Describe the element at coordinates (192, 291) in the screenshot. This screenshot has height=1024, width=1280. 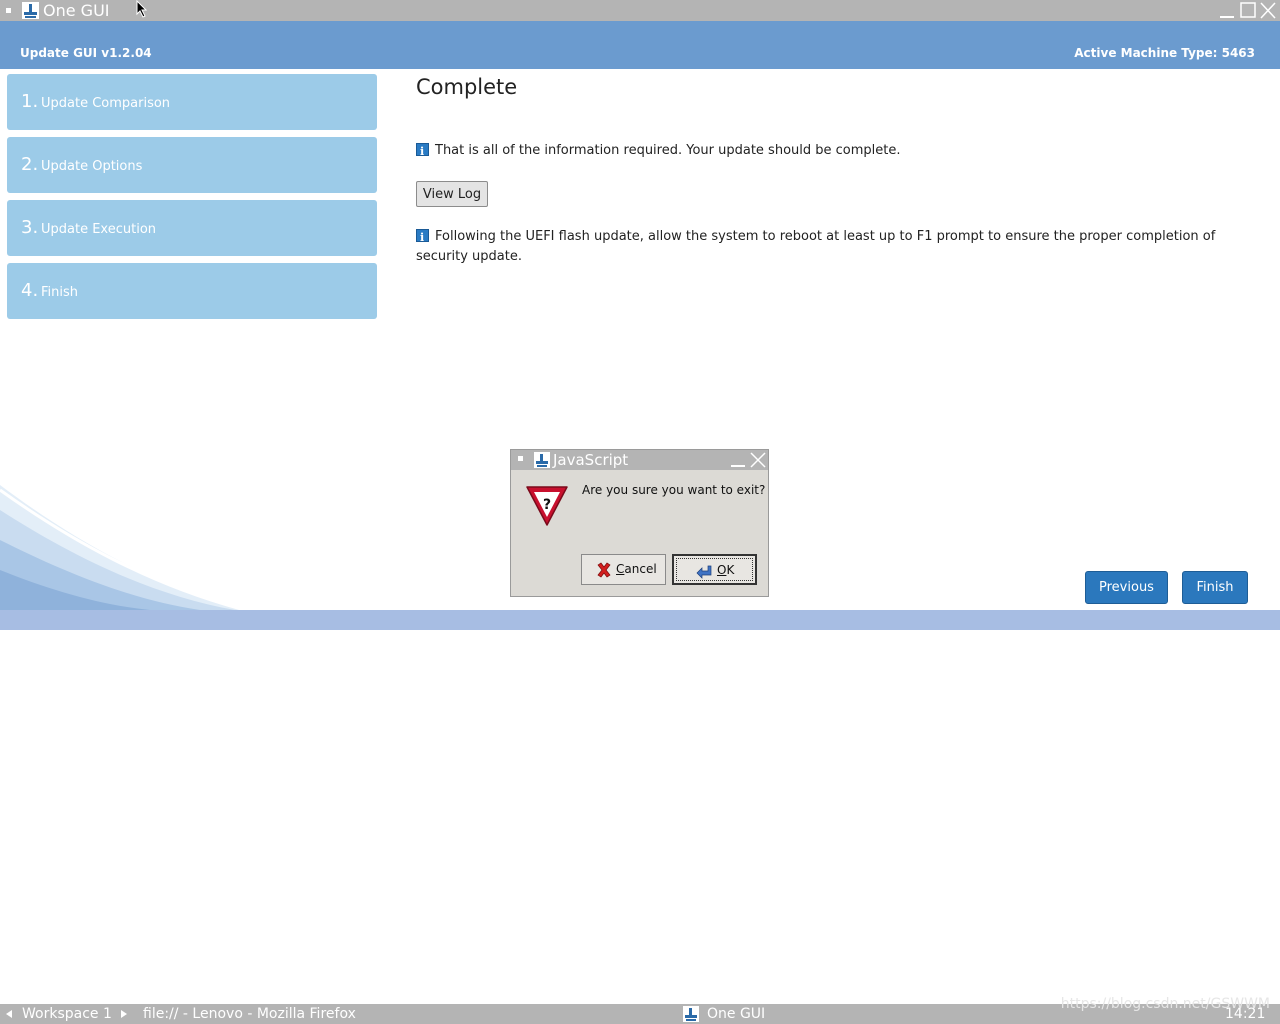
I see `step-finish: 4. Finish` at that location.